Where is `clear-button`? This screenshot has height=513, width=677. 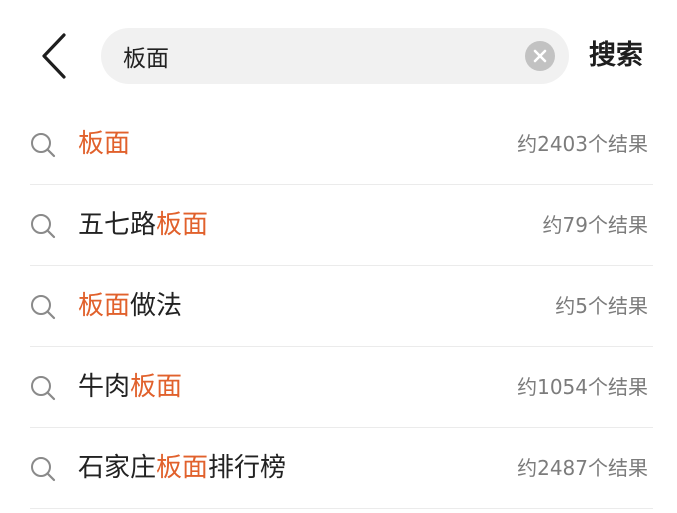 clear-button is located at coordinates (540, 56).